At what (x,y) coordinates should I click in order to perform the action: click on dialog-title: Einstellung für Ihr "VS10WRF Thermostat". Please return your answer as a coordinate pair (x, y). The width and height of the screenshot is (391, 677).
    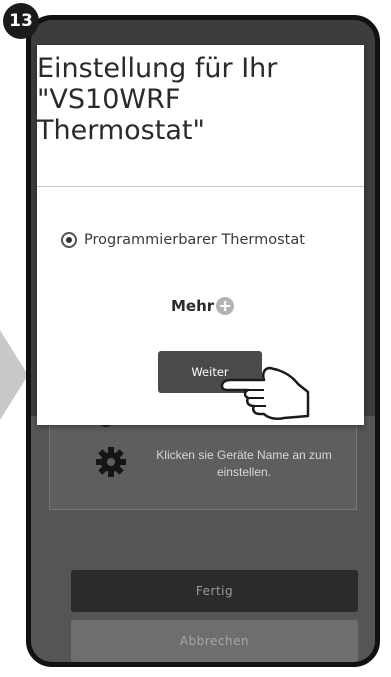
    Looking at the image, I should click on (200, 99).